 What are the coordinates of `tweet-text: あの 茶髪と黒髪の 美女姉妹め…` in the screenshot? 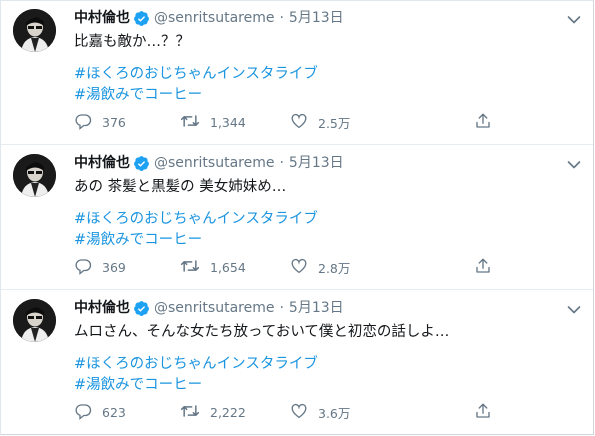 It's located at (180, 187).